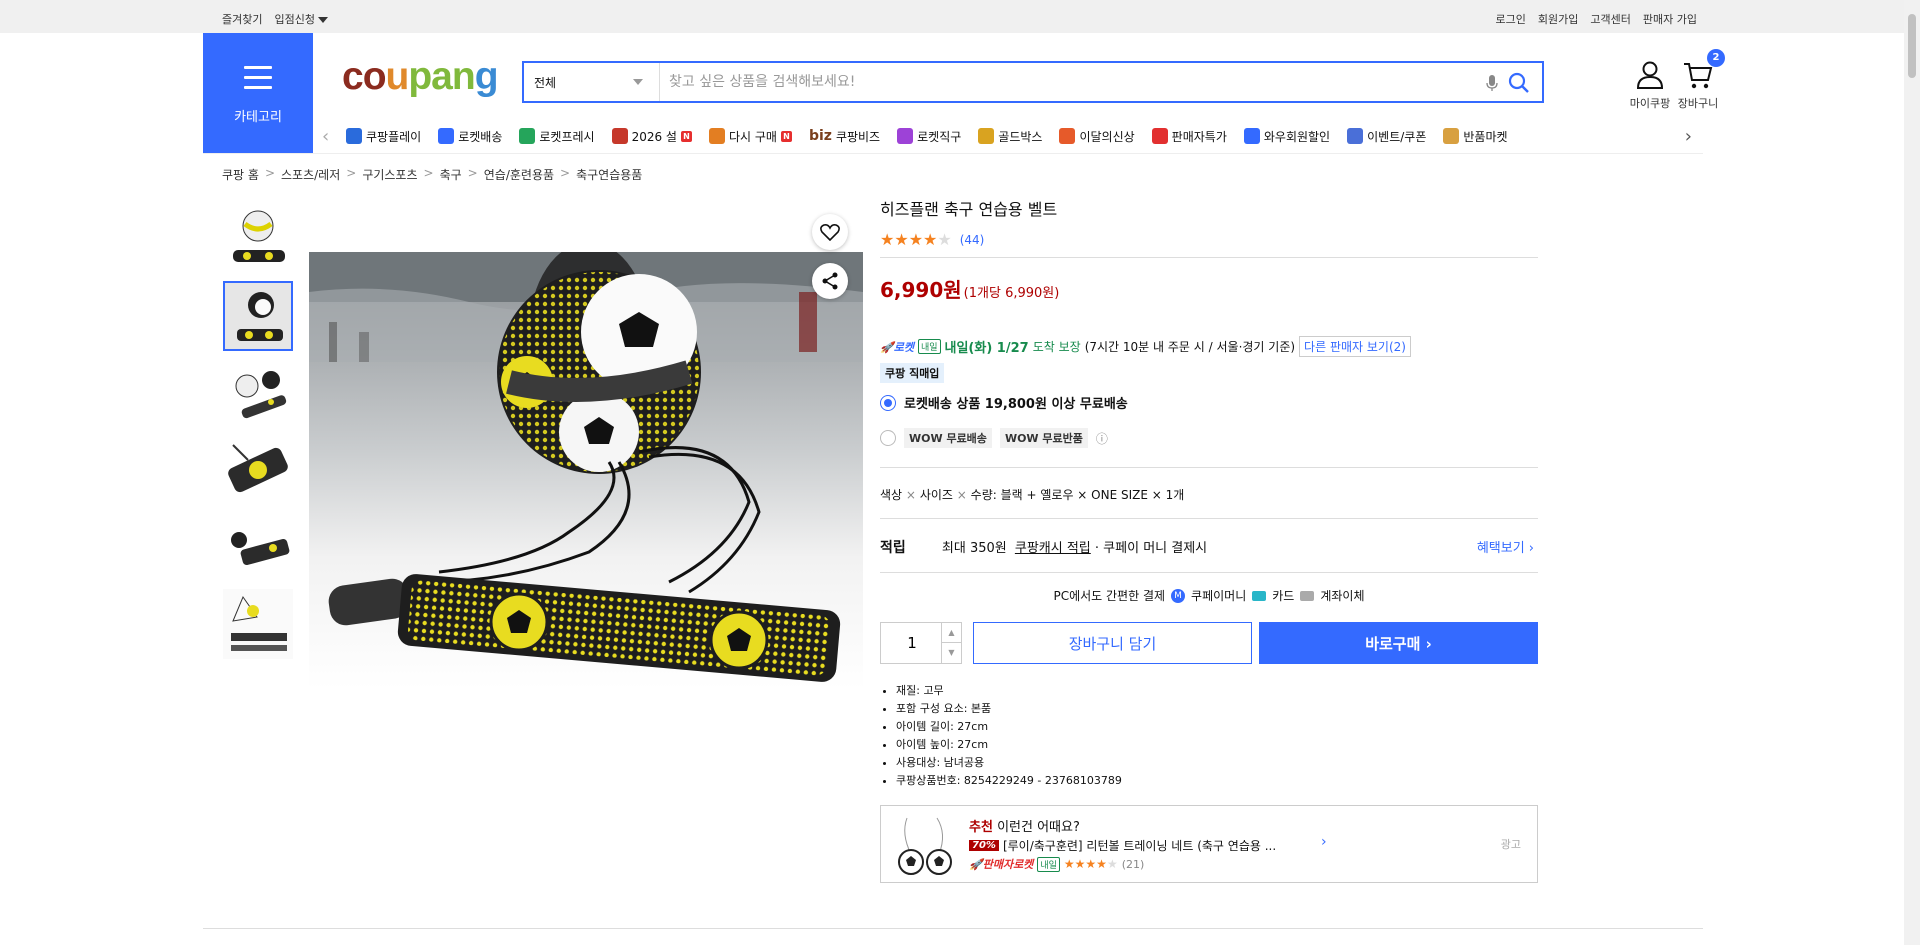 Image resolution: width=1920 pixels, height=945 pixels. I want to click on nav-item-5: biz 쿠팡비즈, so click(844, 136).